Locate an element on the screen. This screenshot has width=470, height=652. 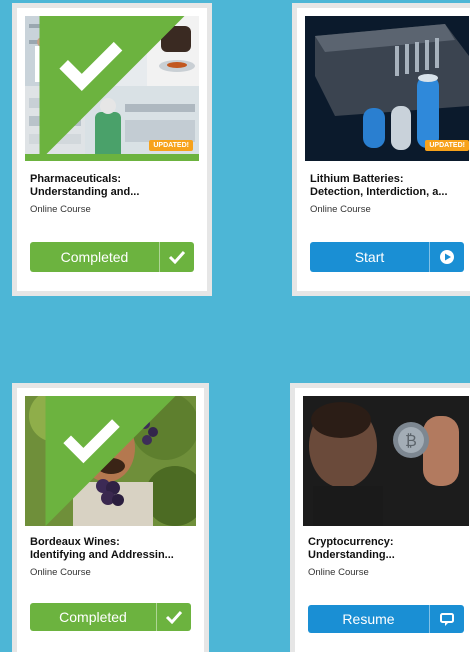
completed-corner-flag is located at coordinates (110, 461).